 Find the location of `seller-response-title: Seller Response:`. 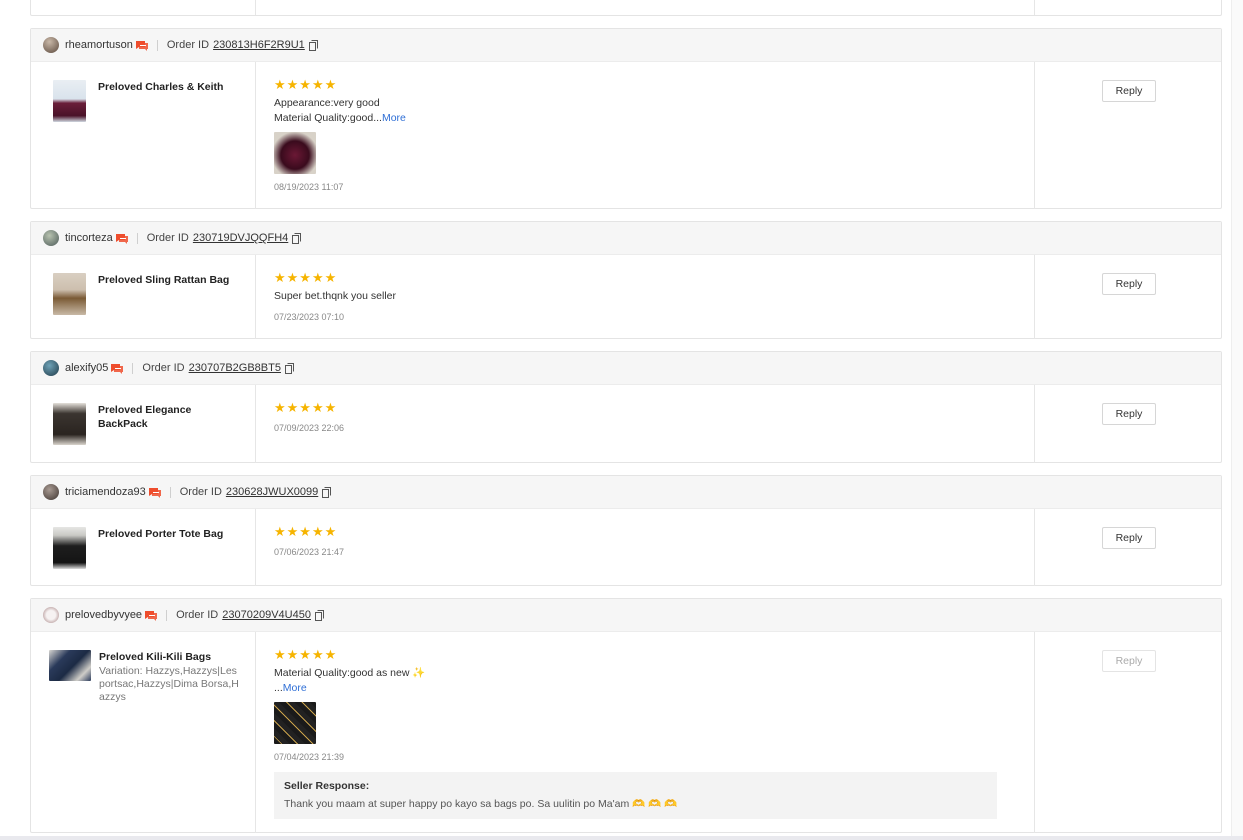

seller-response-title: Seller Response: is located at coordinates (327, 786).